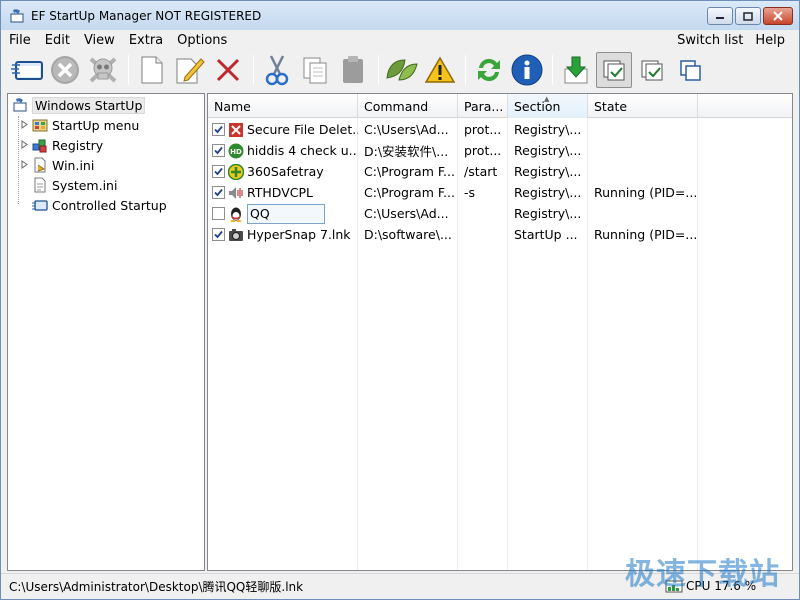  Describe the element at coordinates (643, 106) in the screenshot. I see `column-header-state: State` at that location.